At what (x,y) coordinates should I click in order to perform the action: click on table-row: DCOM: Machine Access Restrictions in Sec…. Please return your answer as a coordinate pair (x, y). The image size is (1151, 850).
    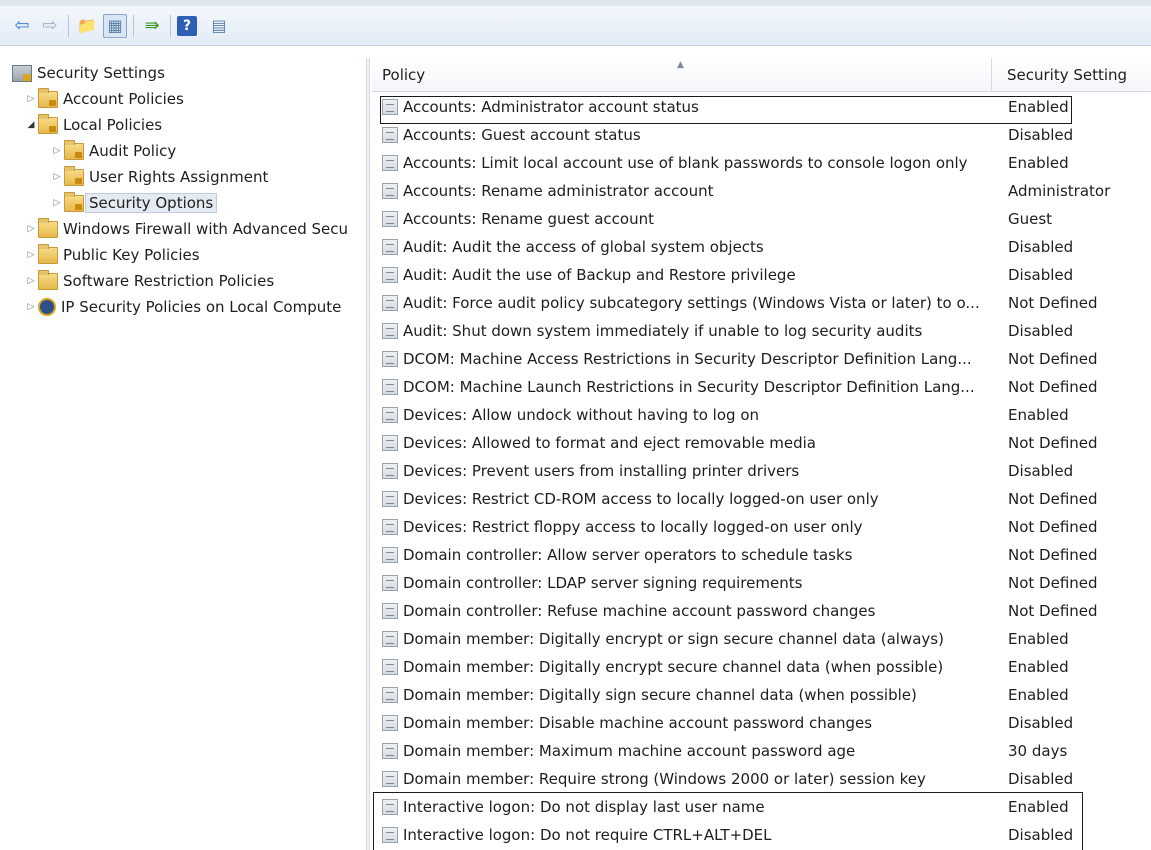
    Looking at the image, I should click on (761, 359).